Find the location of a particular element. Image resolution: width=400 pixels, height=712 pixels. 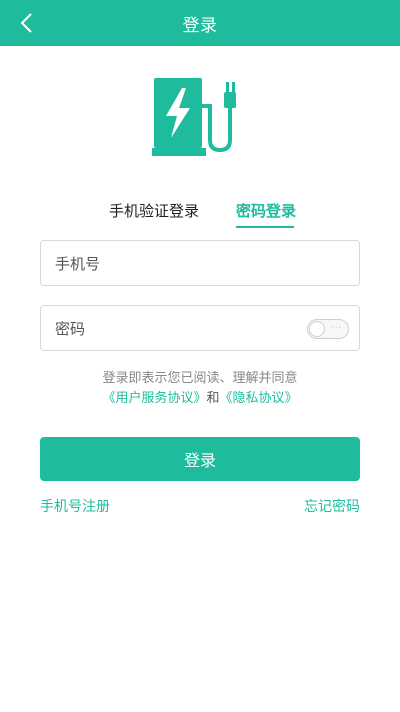

tab-sms-login: 手机验证登录 is located at coordinates (154, 210).